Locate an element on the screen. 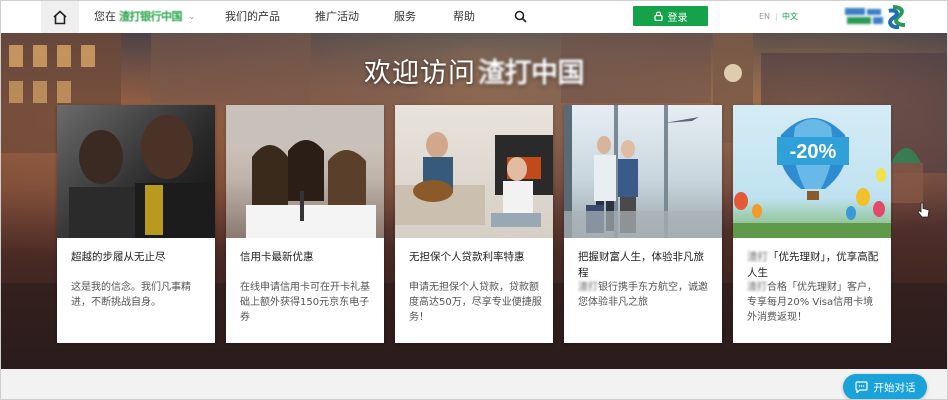 Image resolution: width=948 pixels, height=400 pixels. search-icon is located at coordinates (520, 16).